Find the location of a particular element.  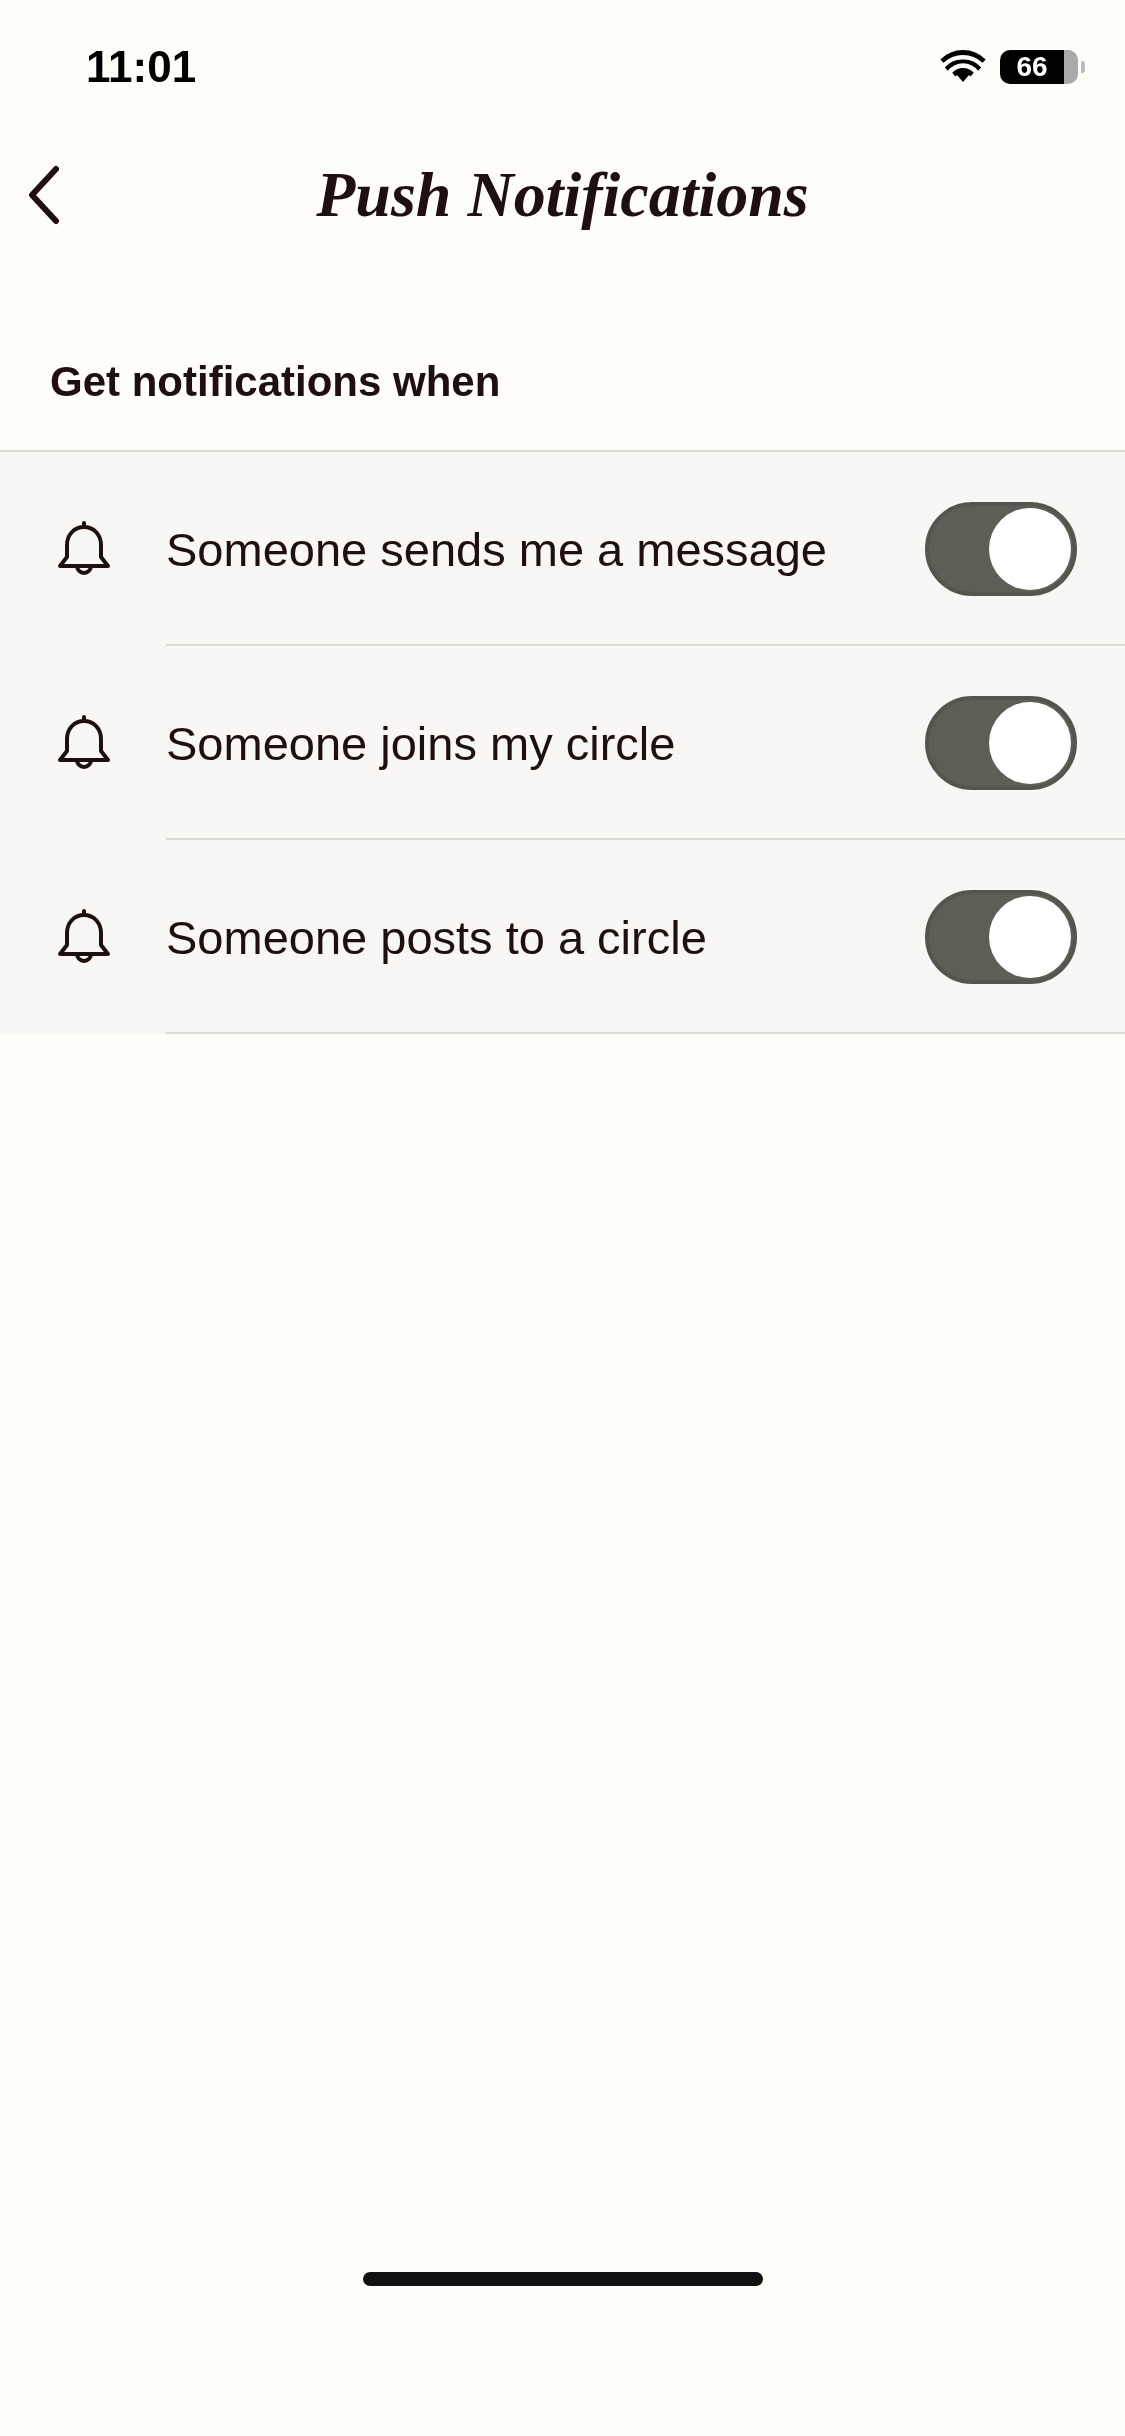

setting-label: Someone posts to a circle is located at coordinates (437, 937).